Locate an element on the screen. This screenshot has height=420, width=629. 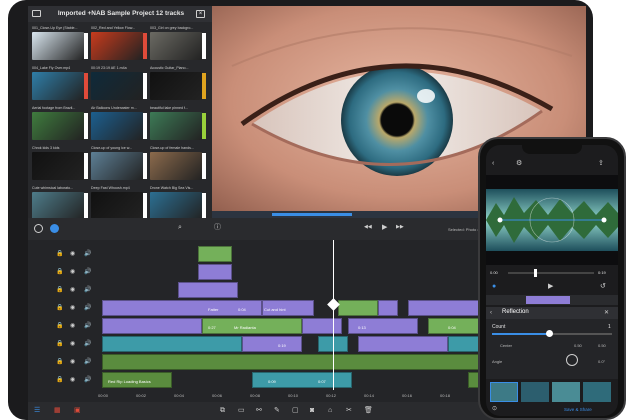
info-icon: ⓘ is located at coordinates (217, 227).